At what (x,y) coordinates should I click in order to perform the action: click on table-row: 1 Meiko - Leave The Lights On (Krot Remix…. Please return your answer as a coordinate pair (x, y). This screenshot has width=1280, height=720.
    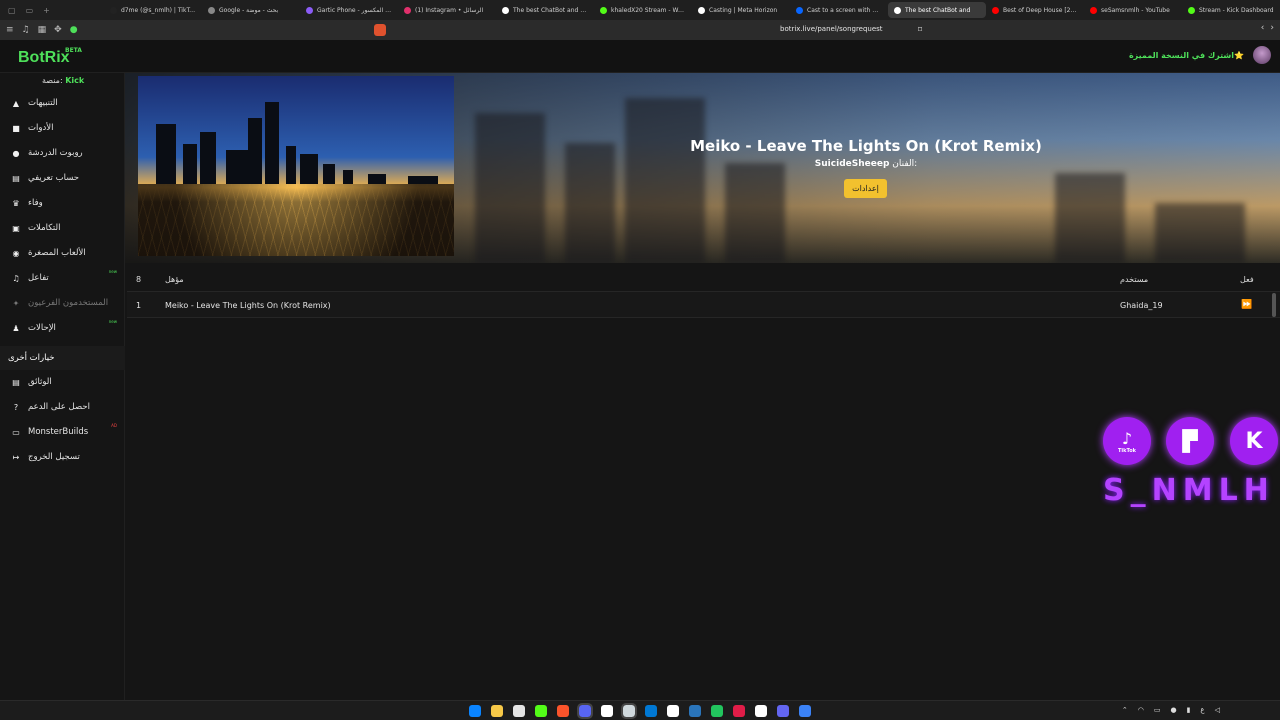
    Looking at the image, I should click on (703, 305).